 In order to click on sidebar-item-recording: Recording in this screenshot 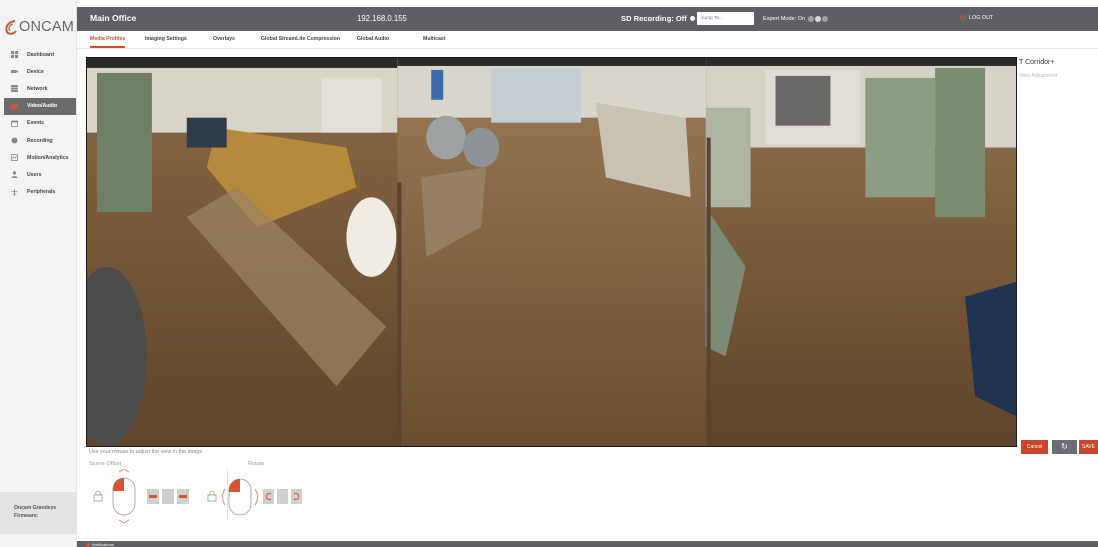, I will do `click(40, 140)`.